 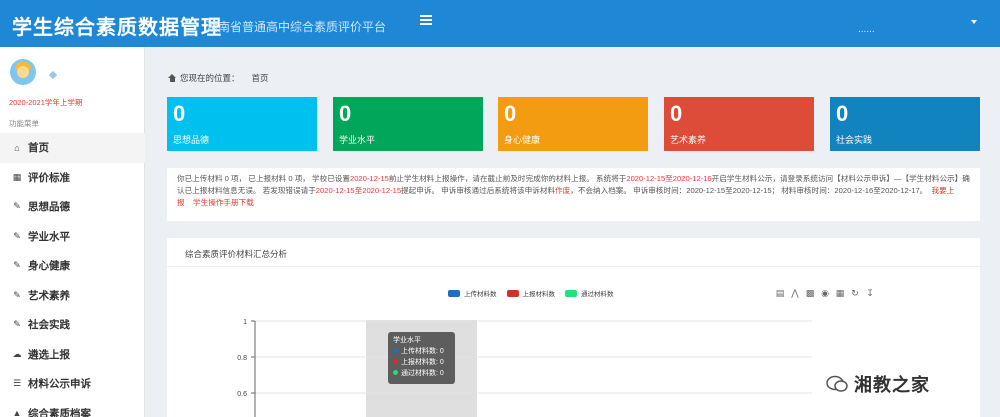 What do you see at coordinates (358, 190) in the screenshot?
I see `notice-date: 2020-12-15至2020-12-15` at bounding box center [358, 190].